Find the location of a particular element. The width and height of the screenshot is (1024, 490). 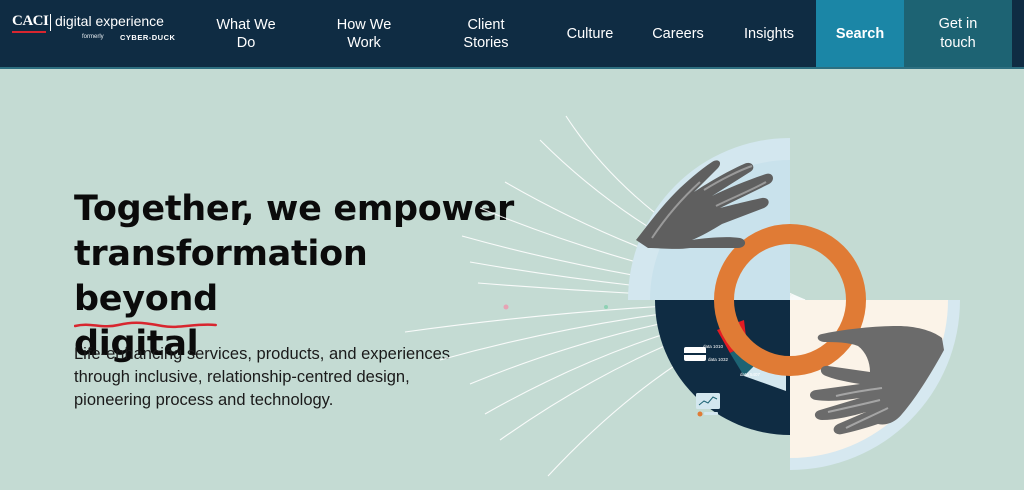

nav-item-label: Stories is located at coordinates (486, 42).